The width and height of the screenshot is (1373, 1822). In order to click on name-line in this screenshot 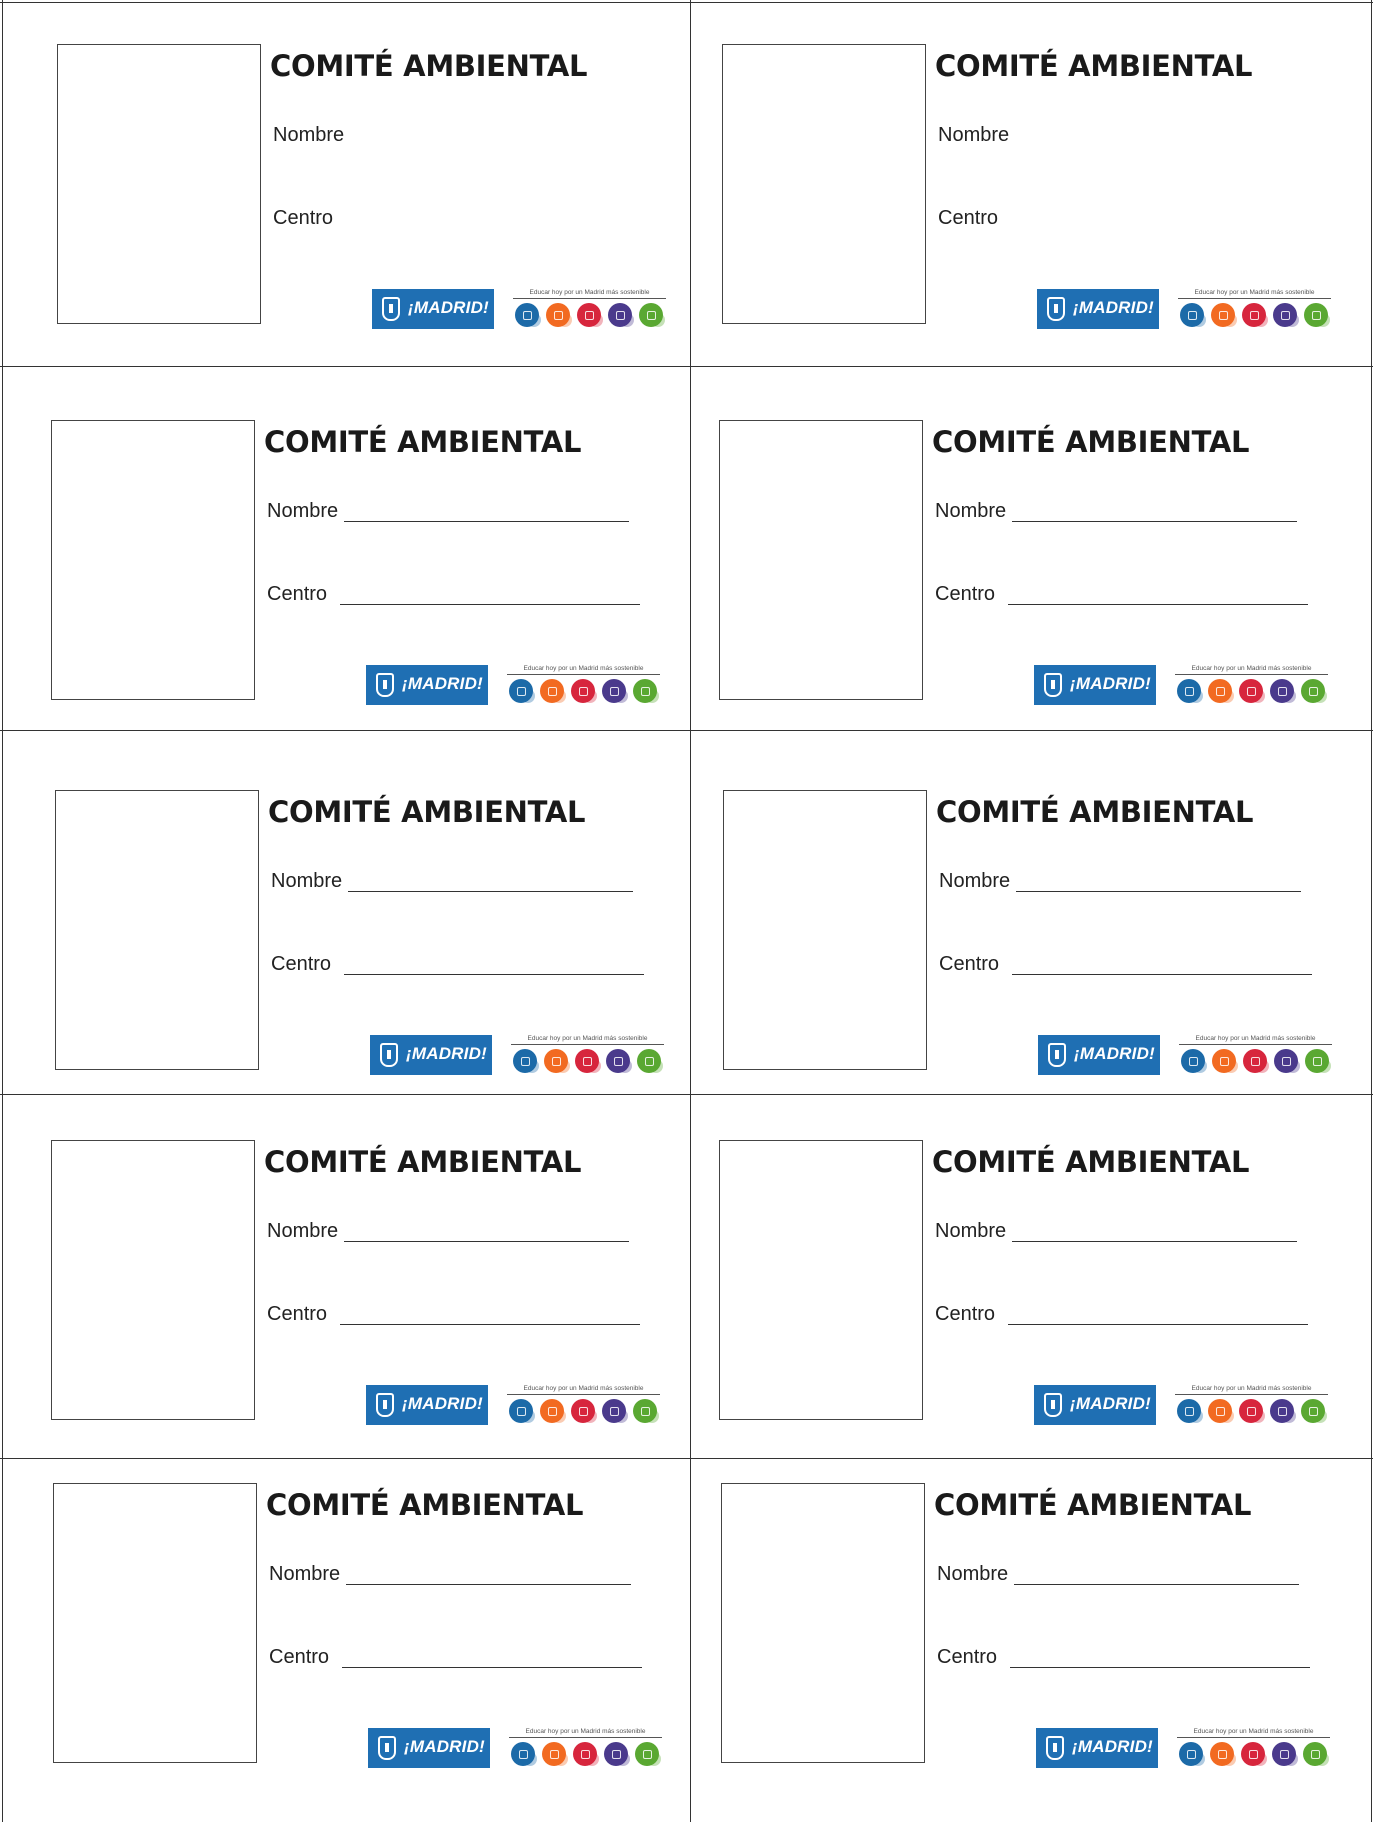, I will do `click(488, 1584)`.